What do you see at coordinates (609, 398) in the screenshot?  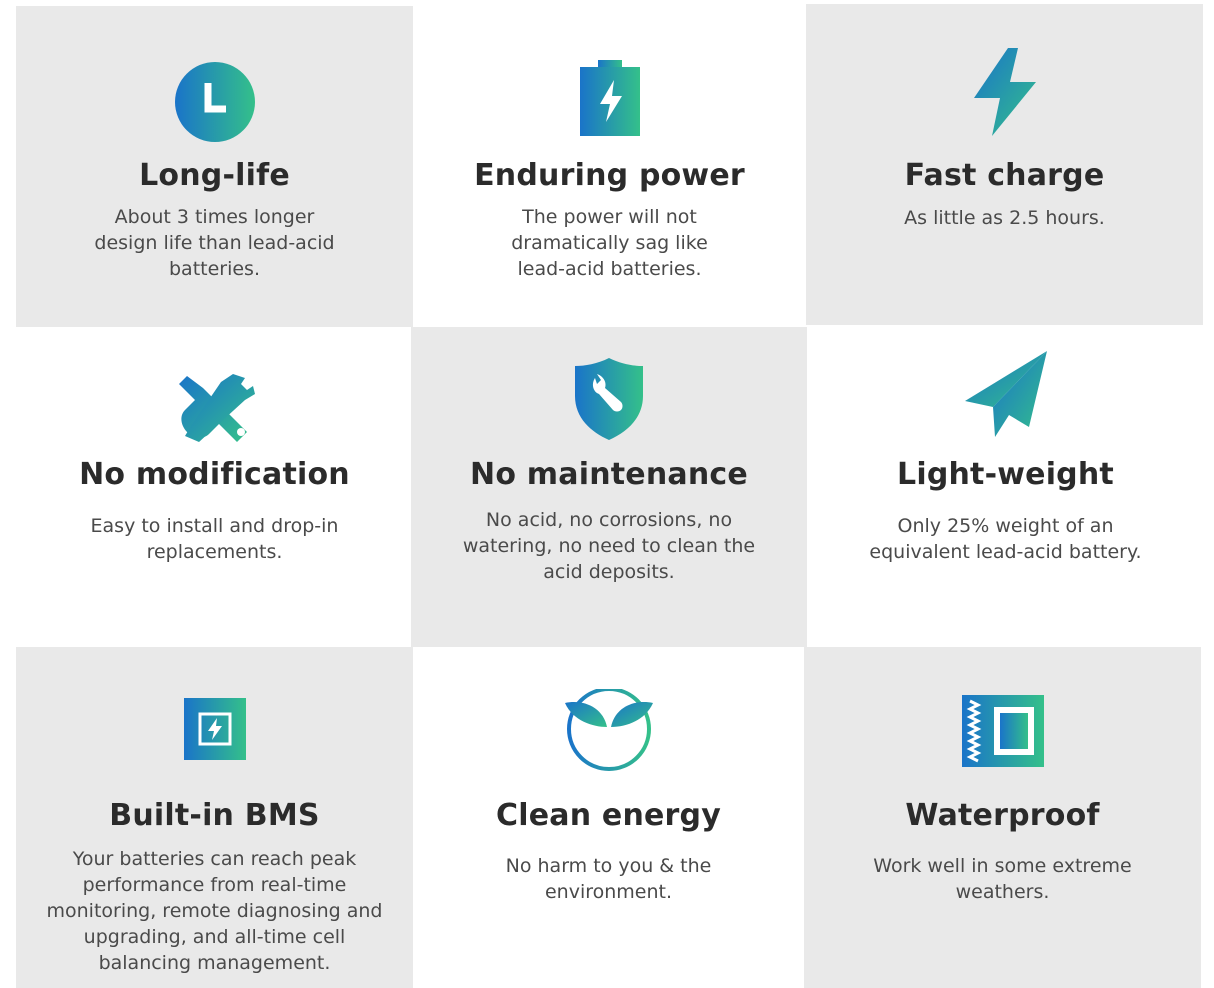 I see `shield-wrench-icon` at bounding box center [609, 398].